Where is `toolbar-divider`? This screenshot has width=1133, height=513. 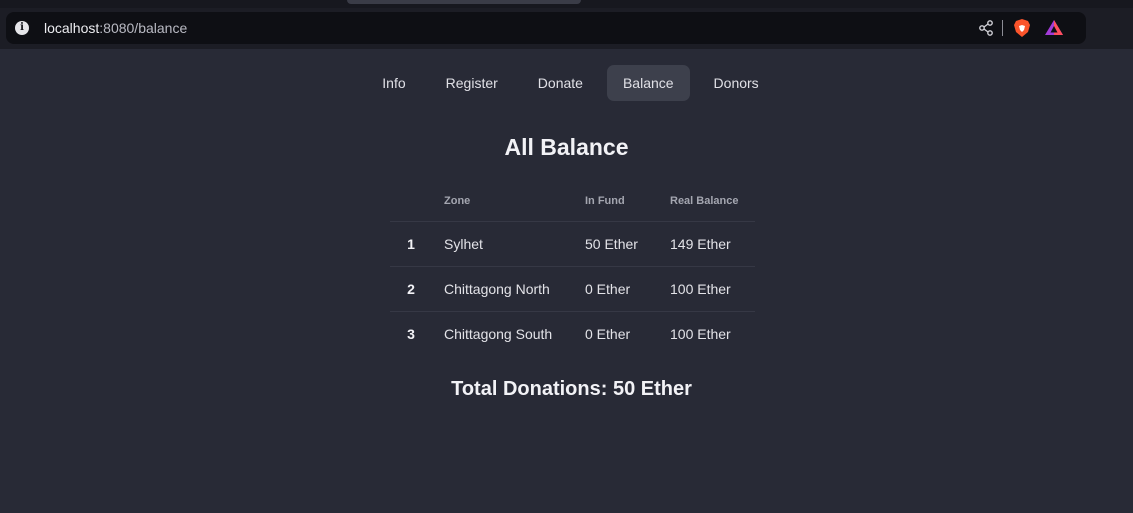 toolbar-divider is located at coordinates (1002, 28).